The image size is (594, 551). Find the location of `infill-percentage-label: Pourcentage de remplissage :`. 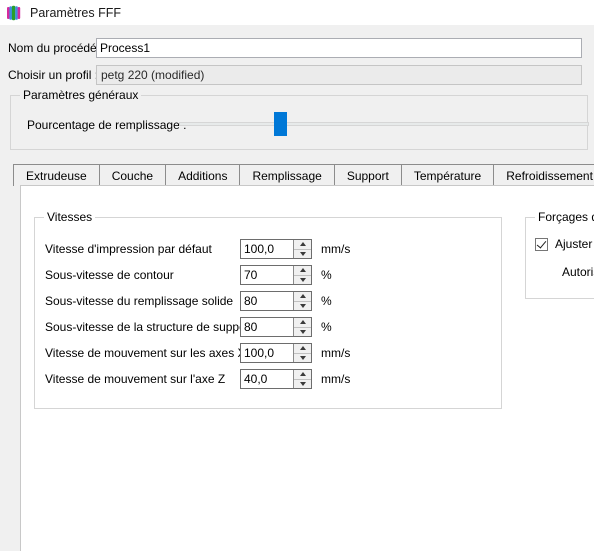

infill-percentage-label: Pourcentage de remplissage : is located at coordinates (107, 125).